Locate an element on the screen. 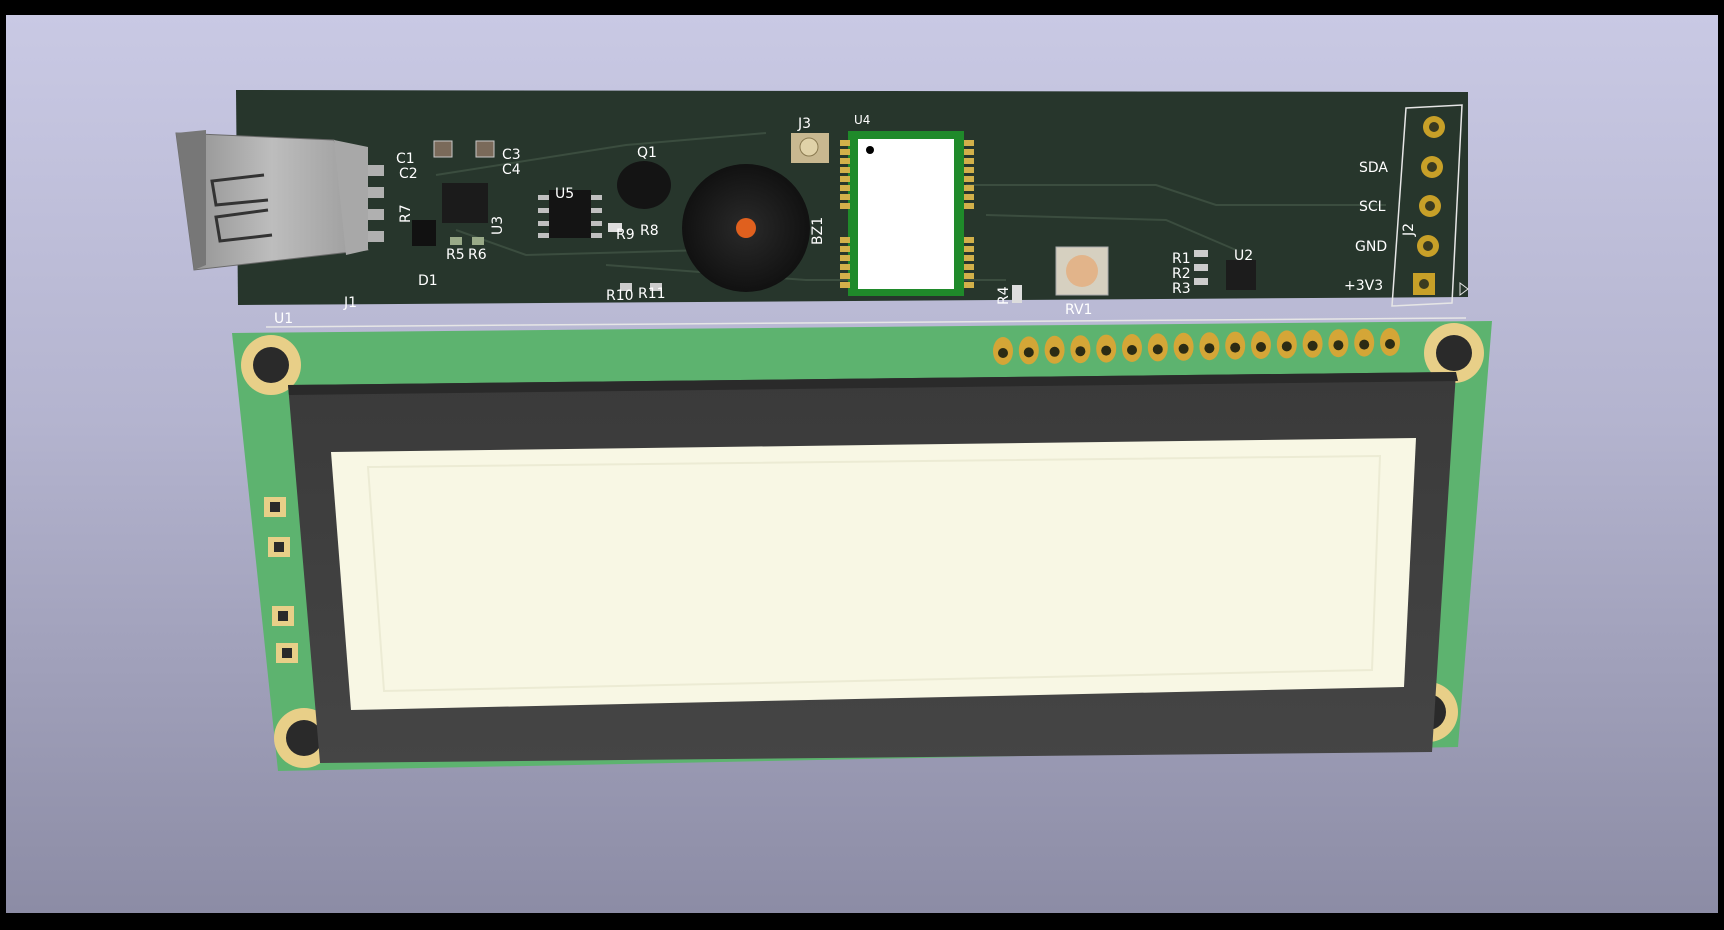 The height and width of the screenshot is (930, 1724). ref-r11: R11 is located at coordinates (652, 294).